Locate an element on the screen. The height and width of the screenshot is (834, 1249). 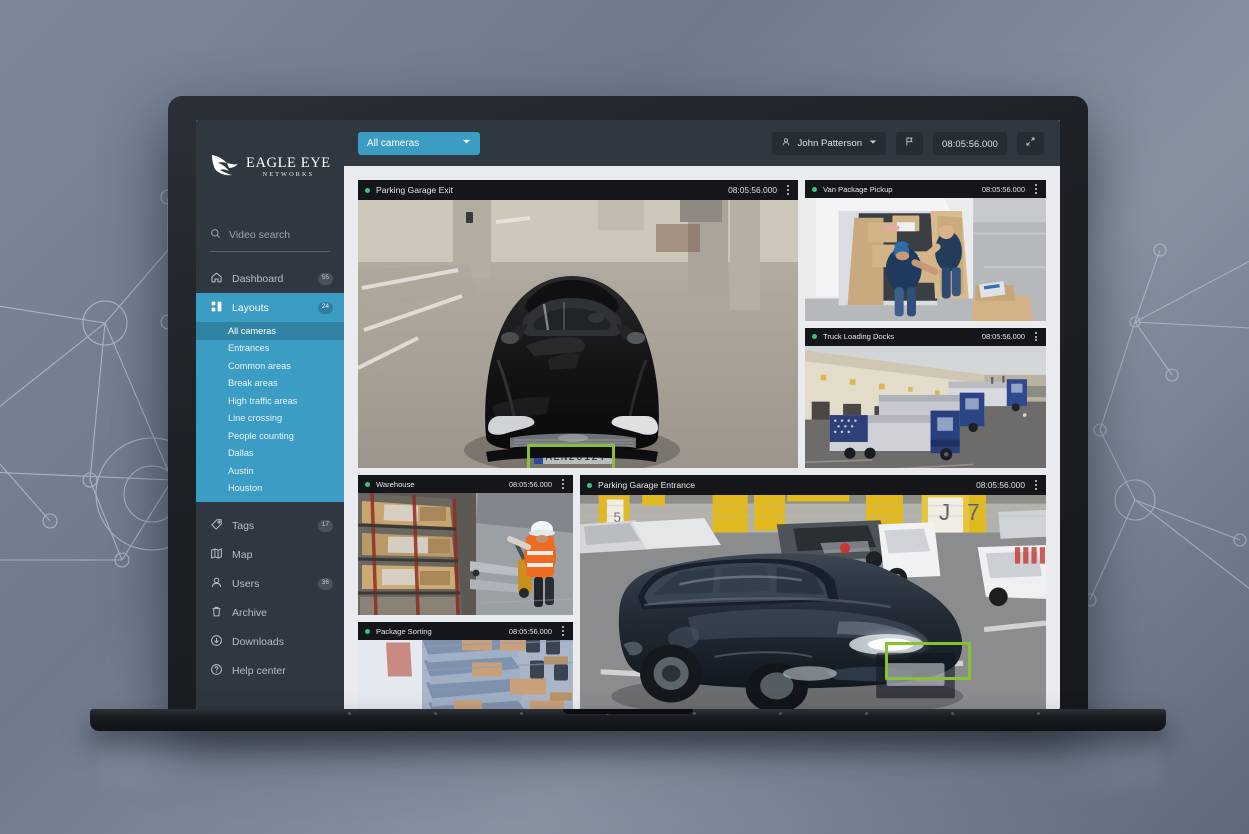
sidebar-badge: 36 is located at coordinates (325, 583).